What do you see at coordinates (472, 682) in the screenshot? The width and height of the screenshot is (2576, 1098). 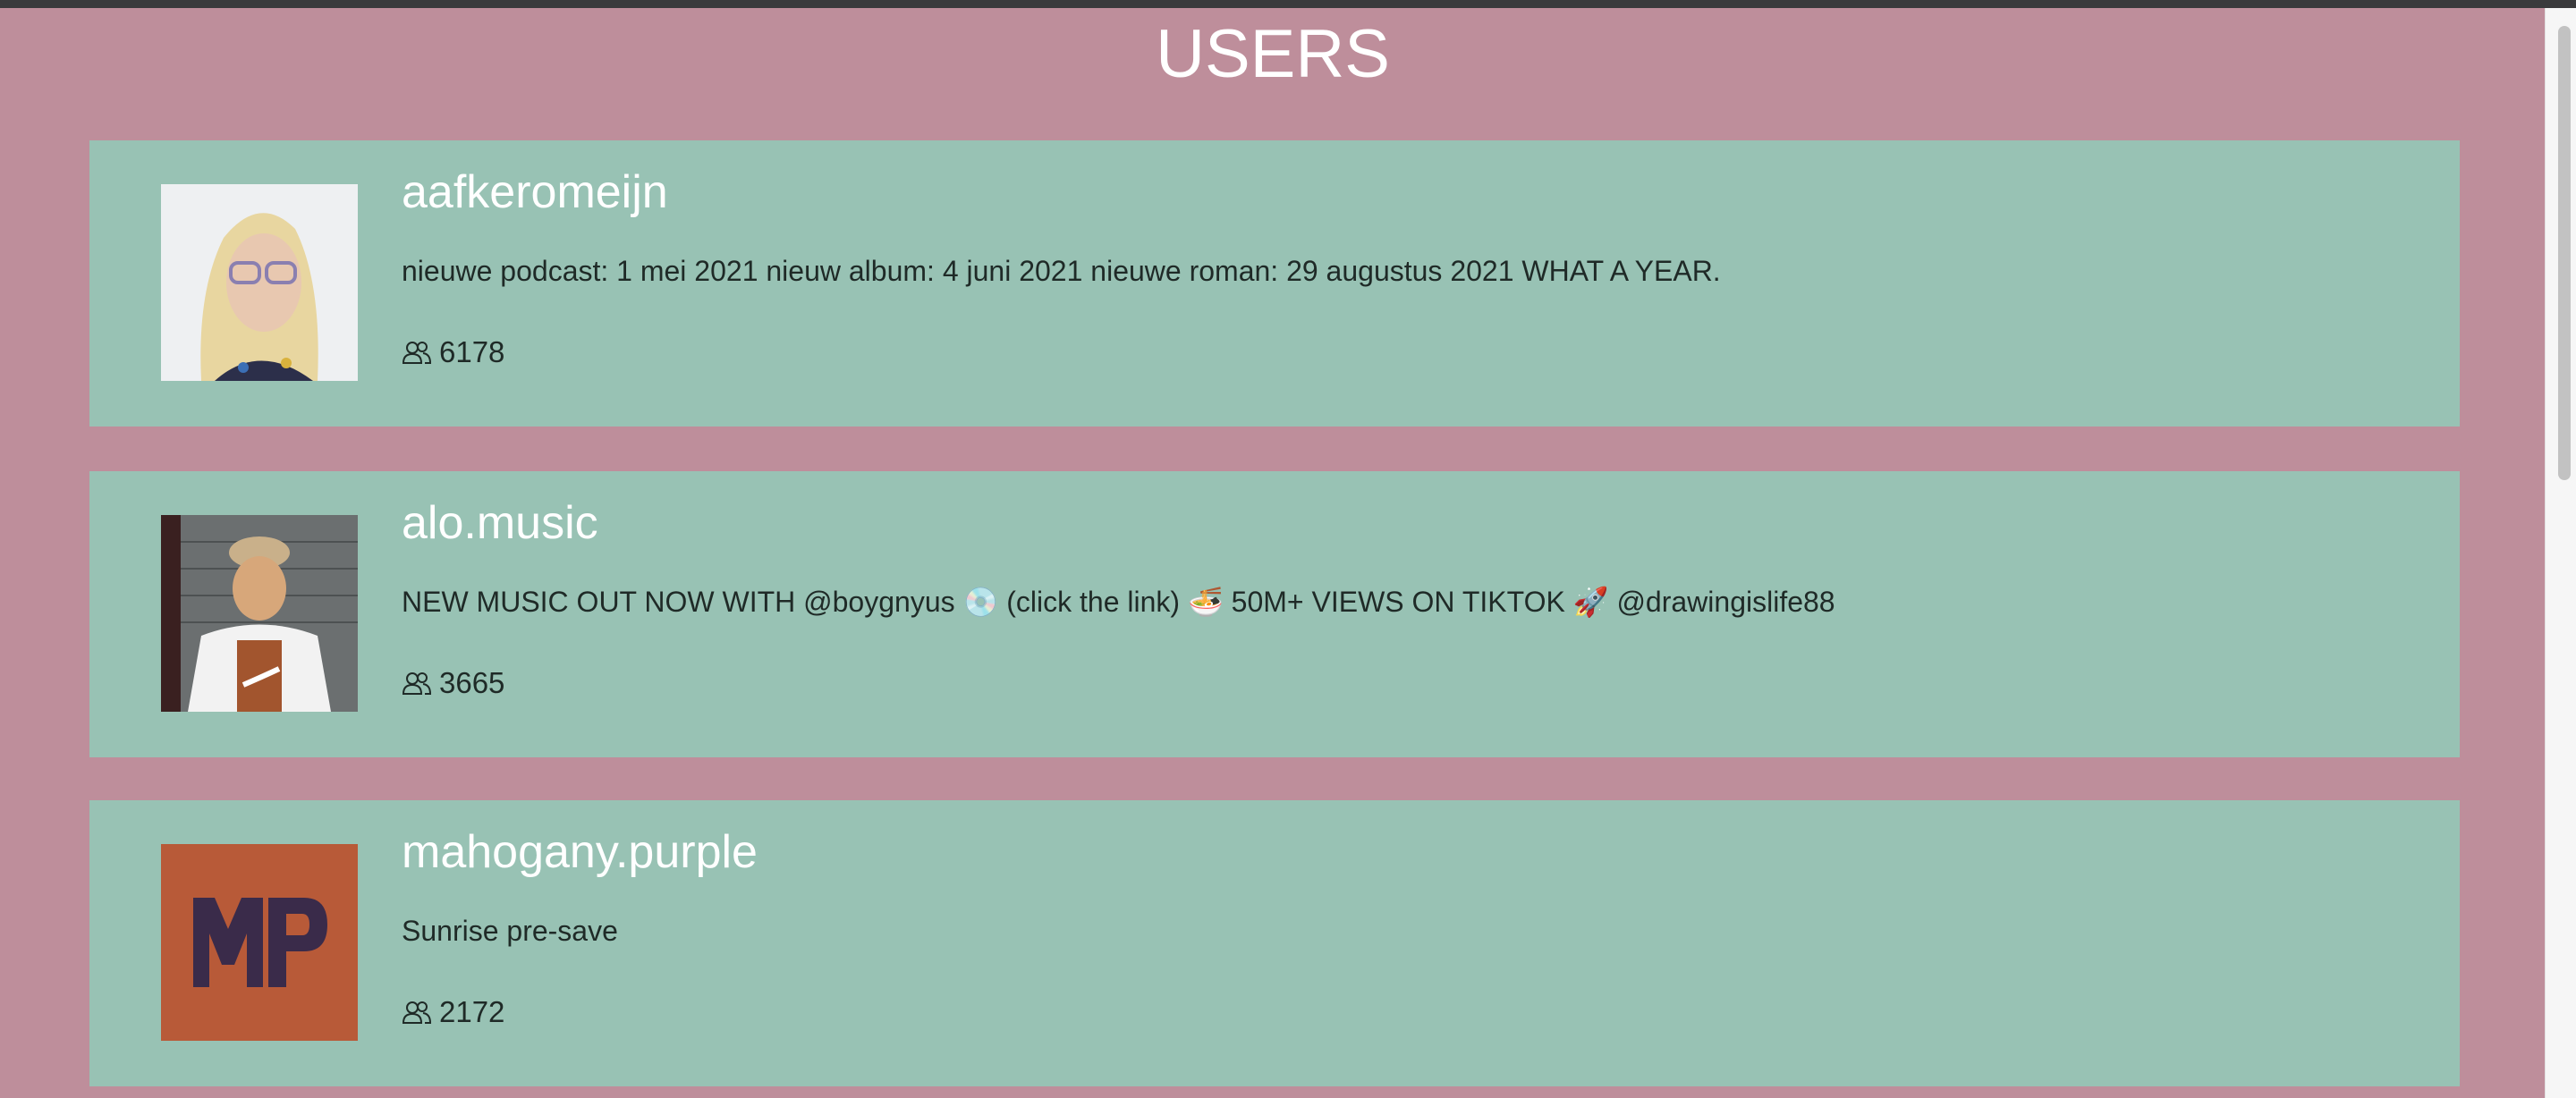 I see `followers-value: 3665` at bounding box center [472, 682].